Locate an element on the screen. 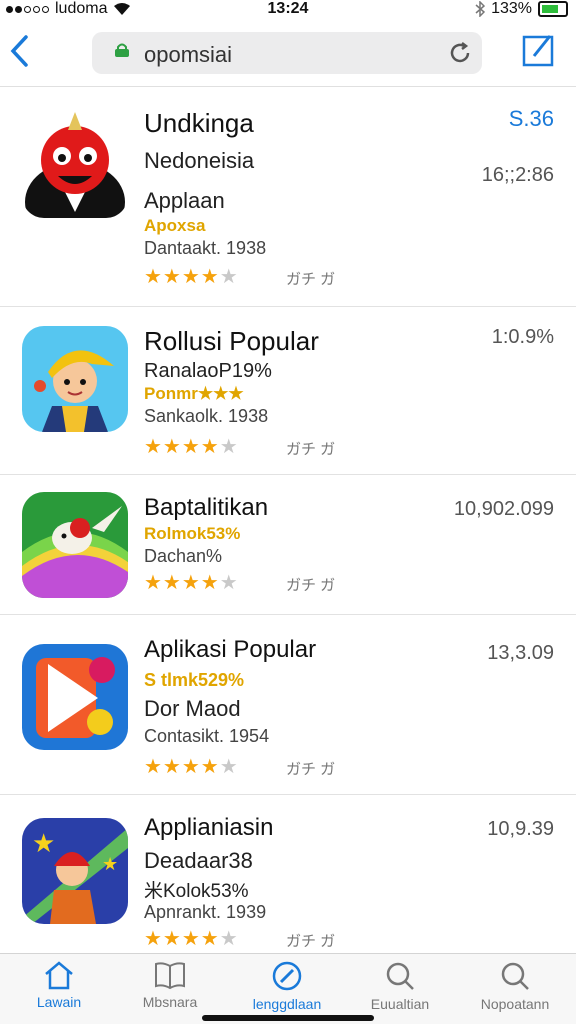  app-icon-star-hero: ★ ★ is located at coordinates (75, 871).